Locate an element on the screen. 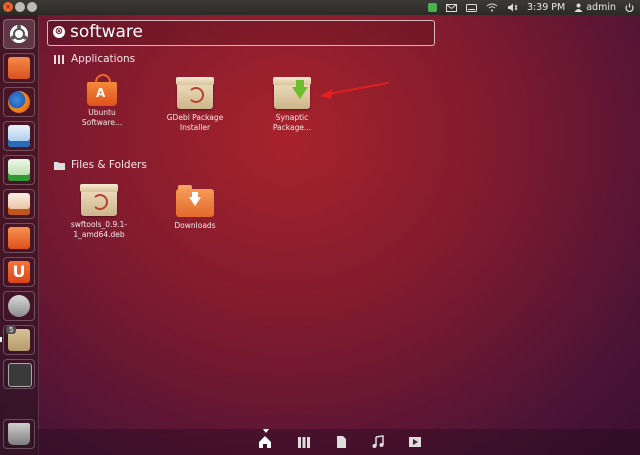 This screenshot has height=455, width=640. launcher-impress is located at coordinates (19, 204).